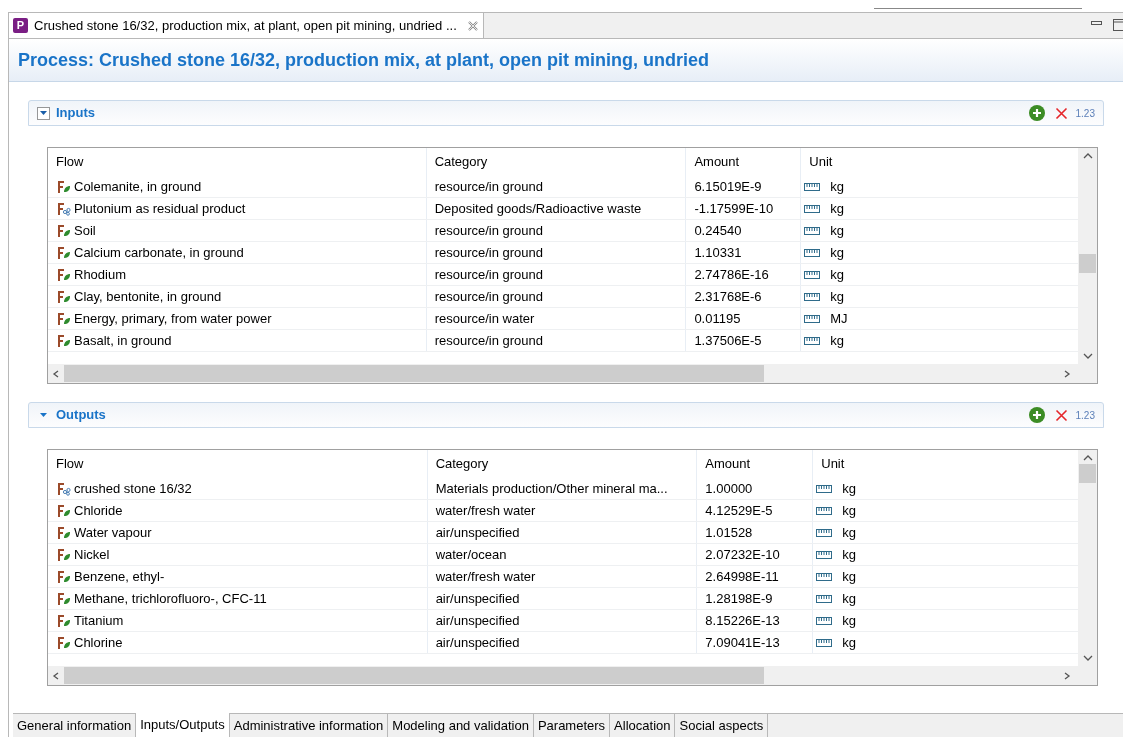  I want to click on table-cell: 1.37506E-5, so click(743, 340).